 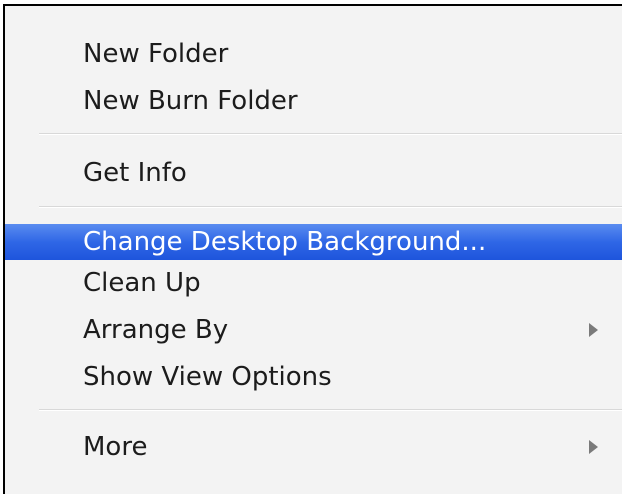 What do you see at coordinates (142, 283) in the screenshot?
I see `menu-item-label: Clean Up` at bounding box center [142, 283].